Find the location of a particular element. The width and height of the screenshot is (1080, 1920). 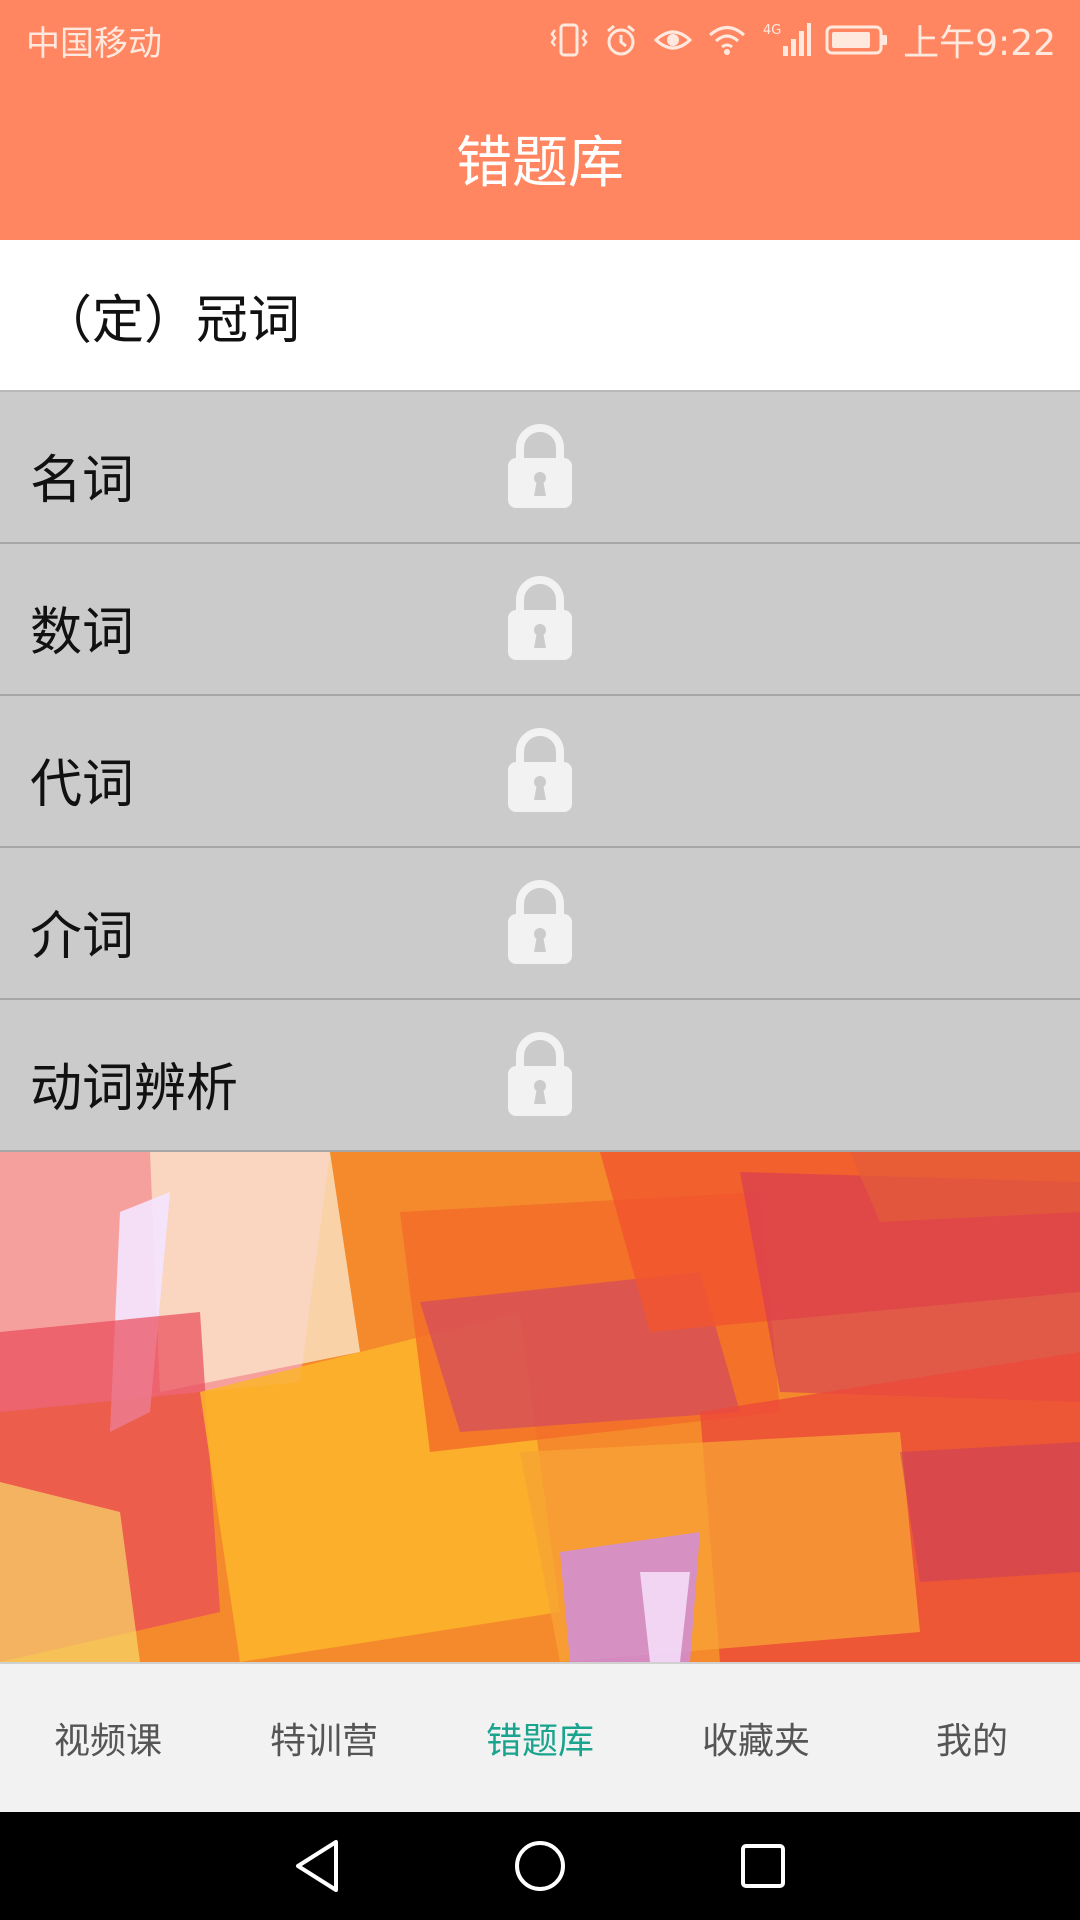

tab-label: 我的 is located at coordinates (971, 1741).